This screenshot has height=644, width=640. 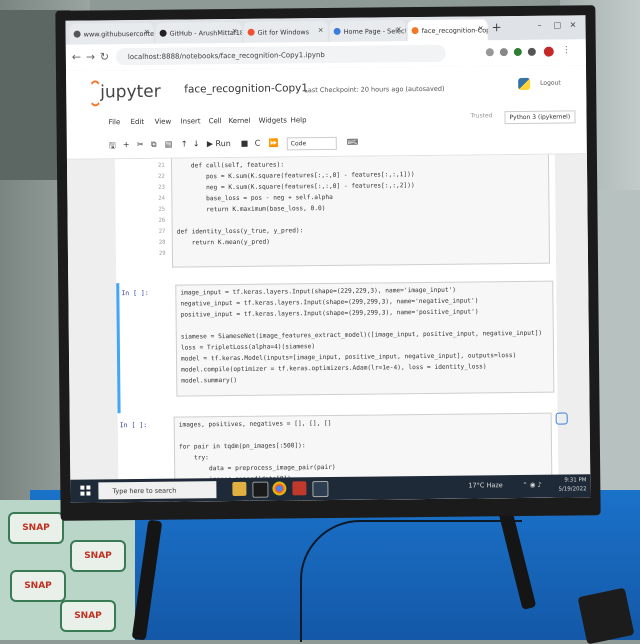 What do you see at coordinates (163, 122) in the screenshot?
I see `menu-view: View` at bounding box center [163, 122].